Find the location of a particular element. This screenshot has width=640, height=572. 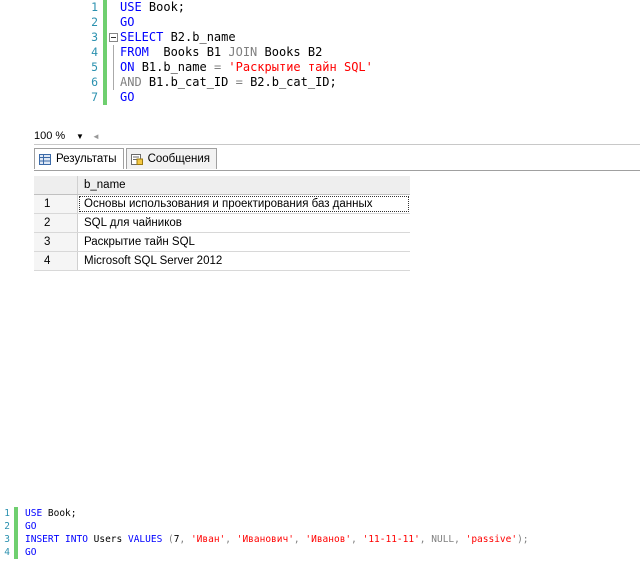

collapse-icon is located at coordinates (113, 37).